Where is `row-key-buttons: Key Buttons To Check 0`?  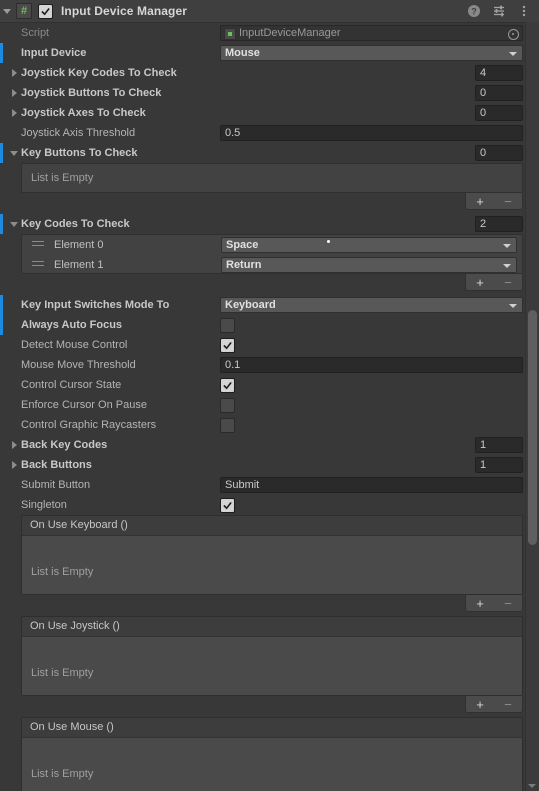
row-key-buttons: Key Buttons To Check 0 is located at coordinates (269, 153).